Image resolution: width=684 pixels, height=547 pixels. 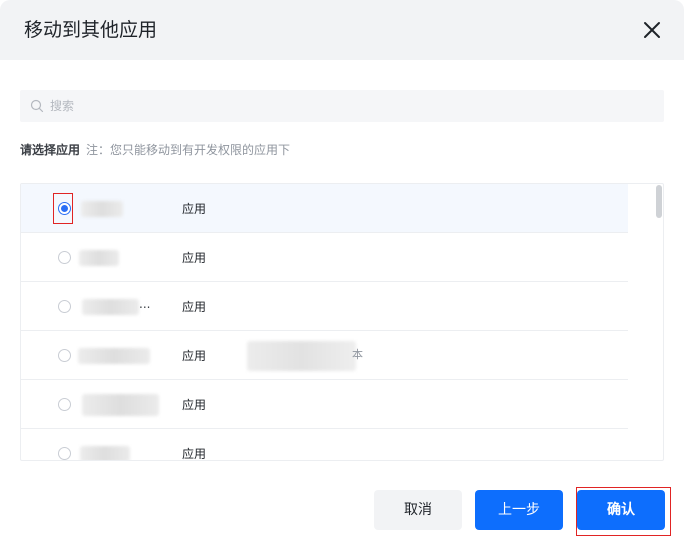 What do you see at coordinates (324, 306) in the screenshot?
I see `list-item: ... 应用` at bounding box center [324, 306].